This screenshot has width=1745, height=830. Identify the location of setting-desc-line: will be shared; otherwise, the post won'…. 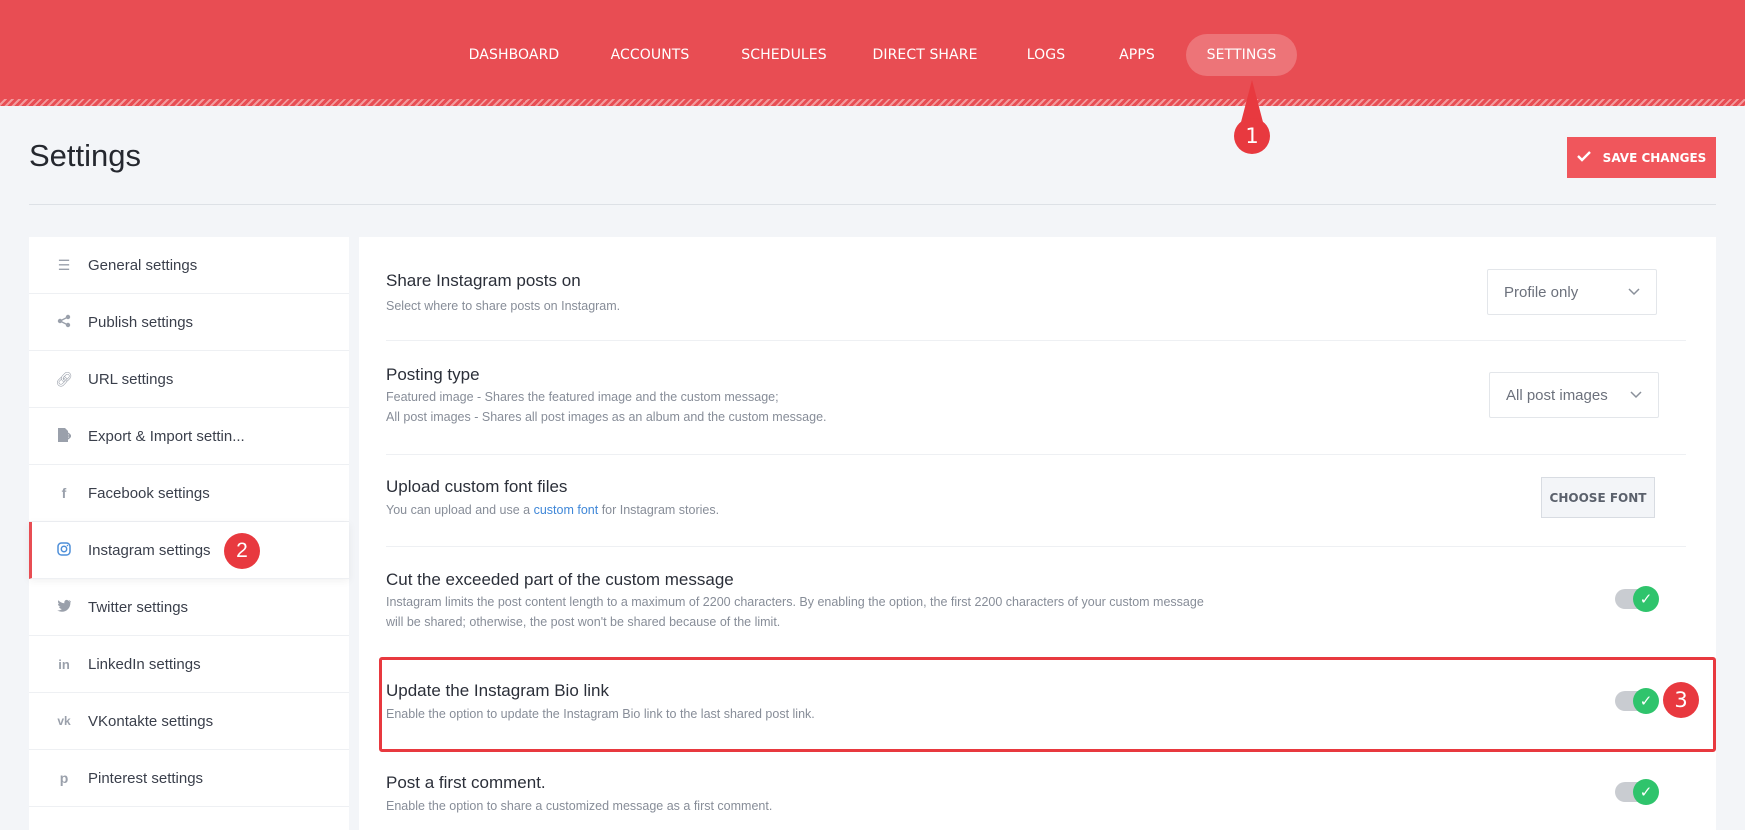
(583, 622).